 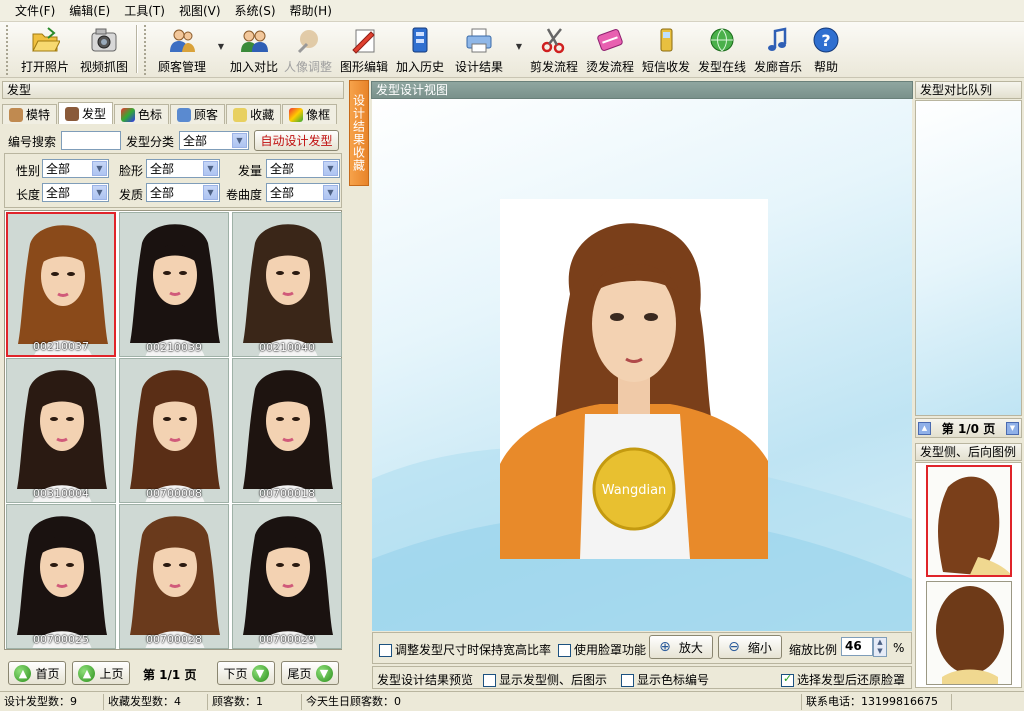 What do you see at coordinates (969, 633) in the screenshot?
I see `back-view-thumb` at bounding box center [969, 633].